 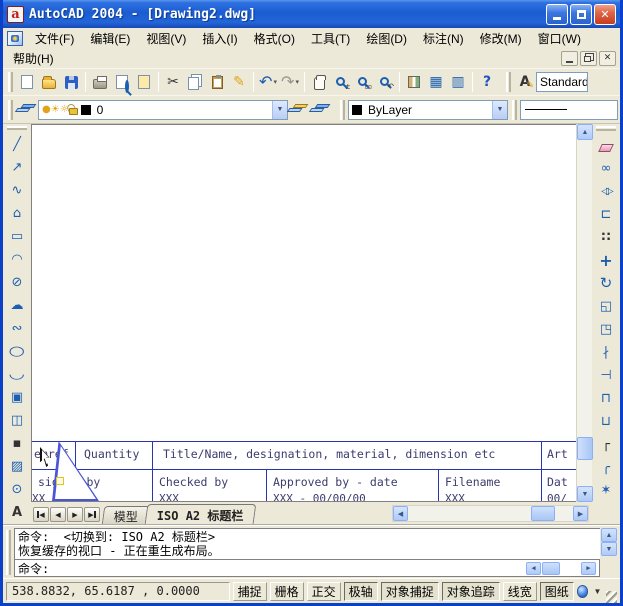 I want to click on menu-format: 格式(O), so click(x=274, y=38).